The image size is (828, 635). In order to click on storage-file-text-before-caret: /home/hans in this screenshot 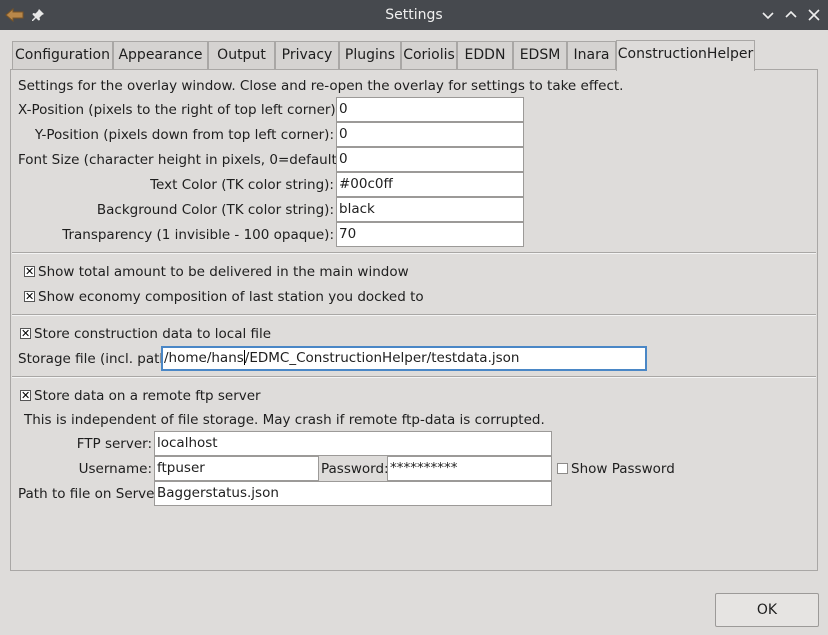, I will do `click(204, 358)`.